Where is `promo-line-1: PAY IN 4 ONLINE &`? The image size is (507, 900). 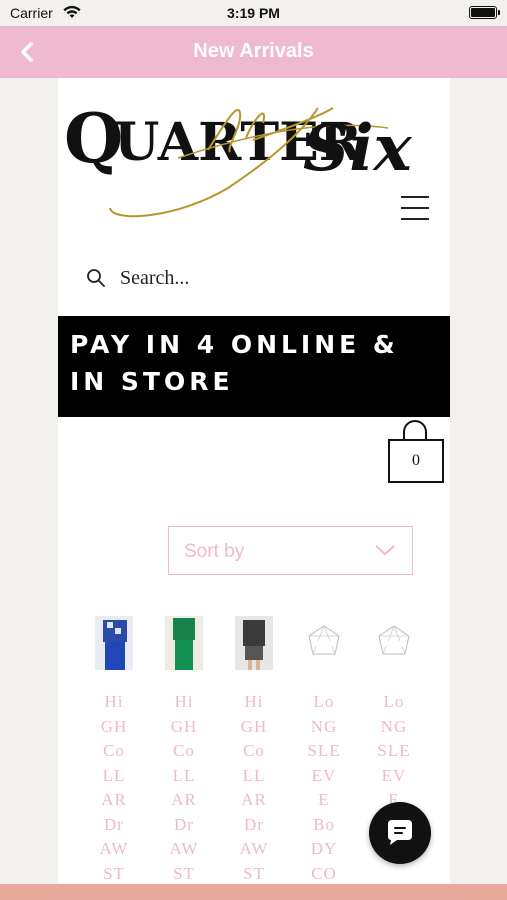
promo-line-1: PAY IN 4 ONLINE & is located at coordinates (234, 344).